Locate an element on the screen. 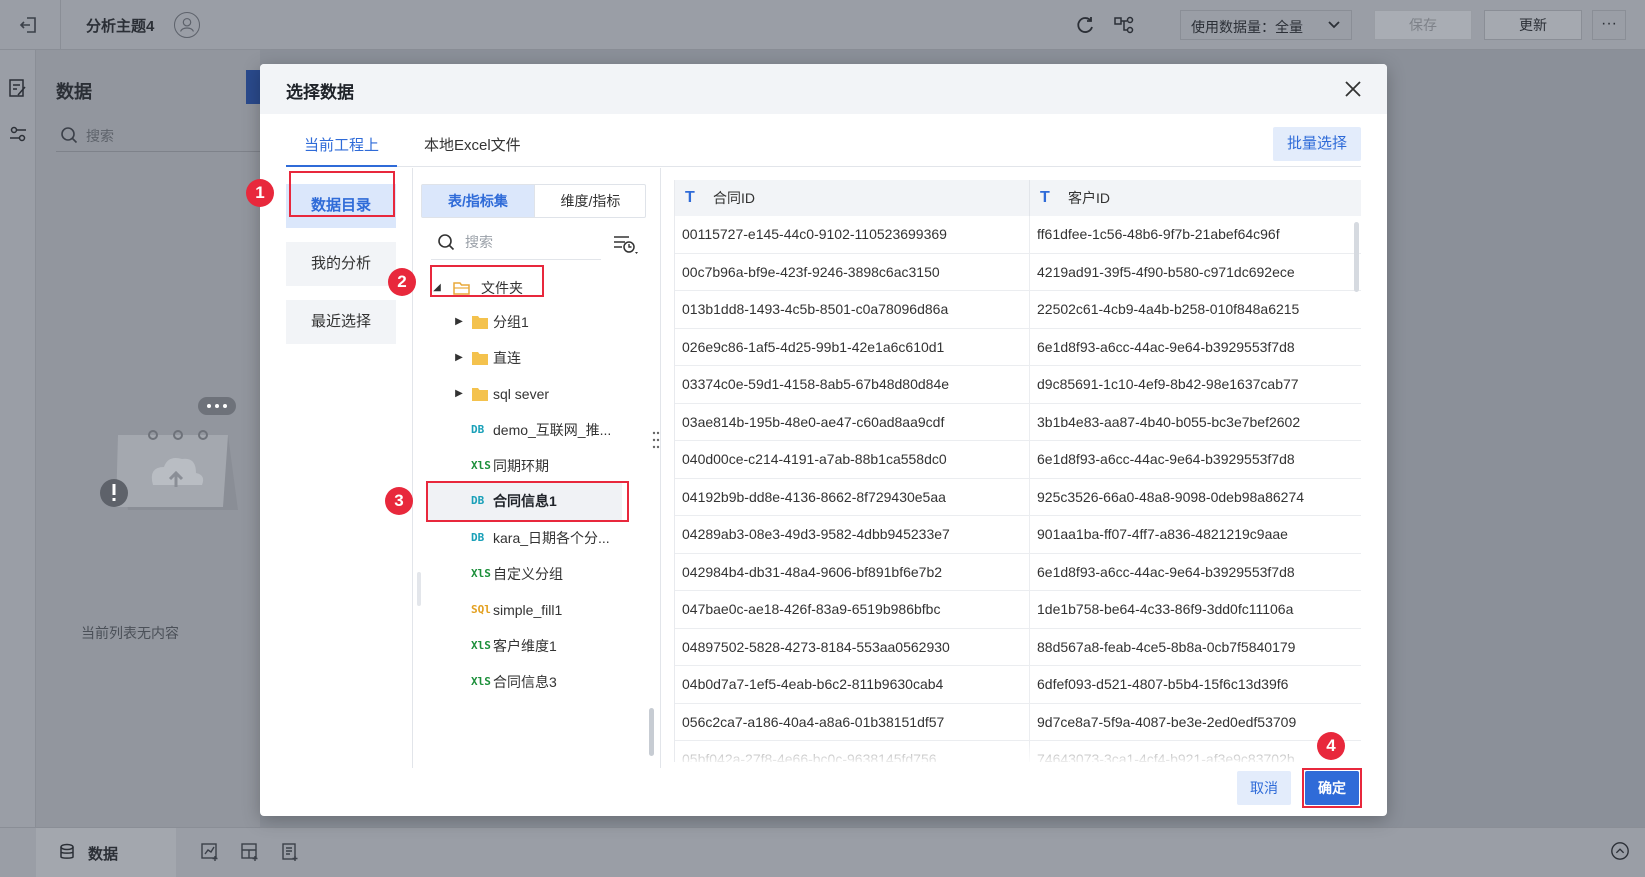 Image resolution: width=1645 pixels, height=877 pixels. annotation-number-4: 4 is located at coordinates (1331, 746).